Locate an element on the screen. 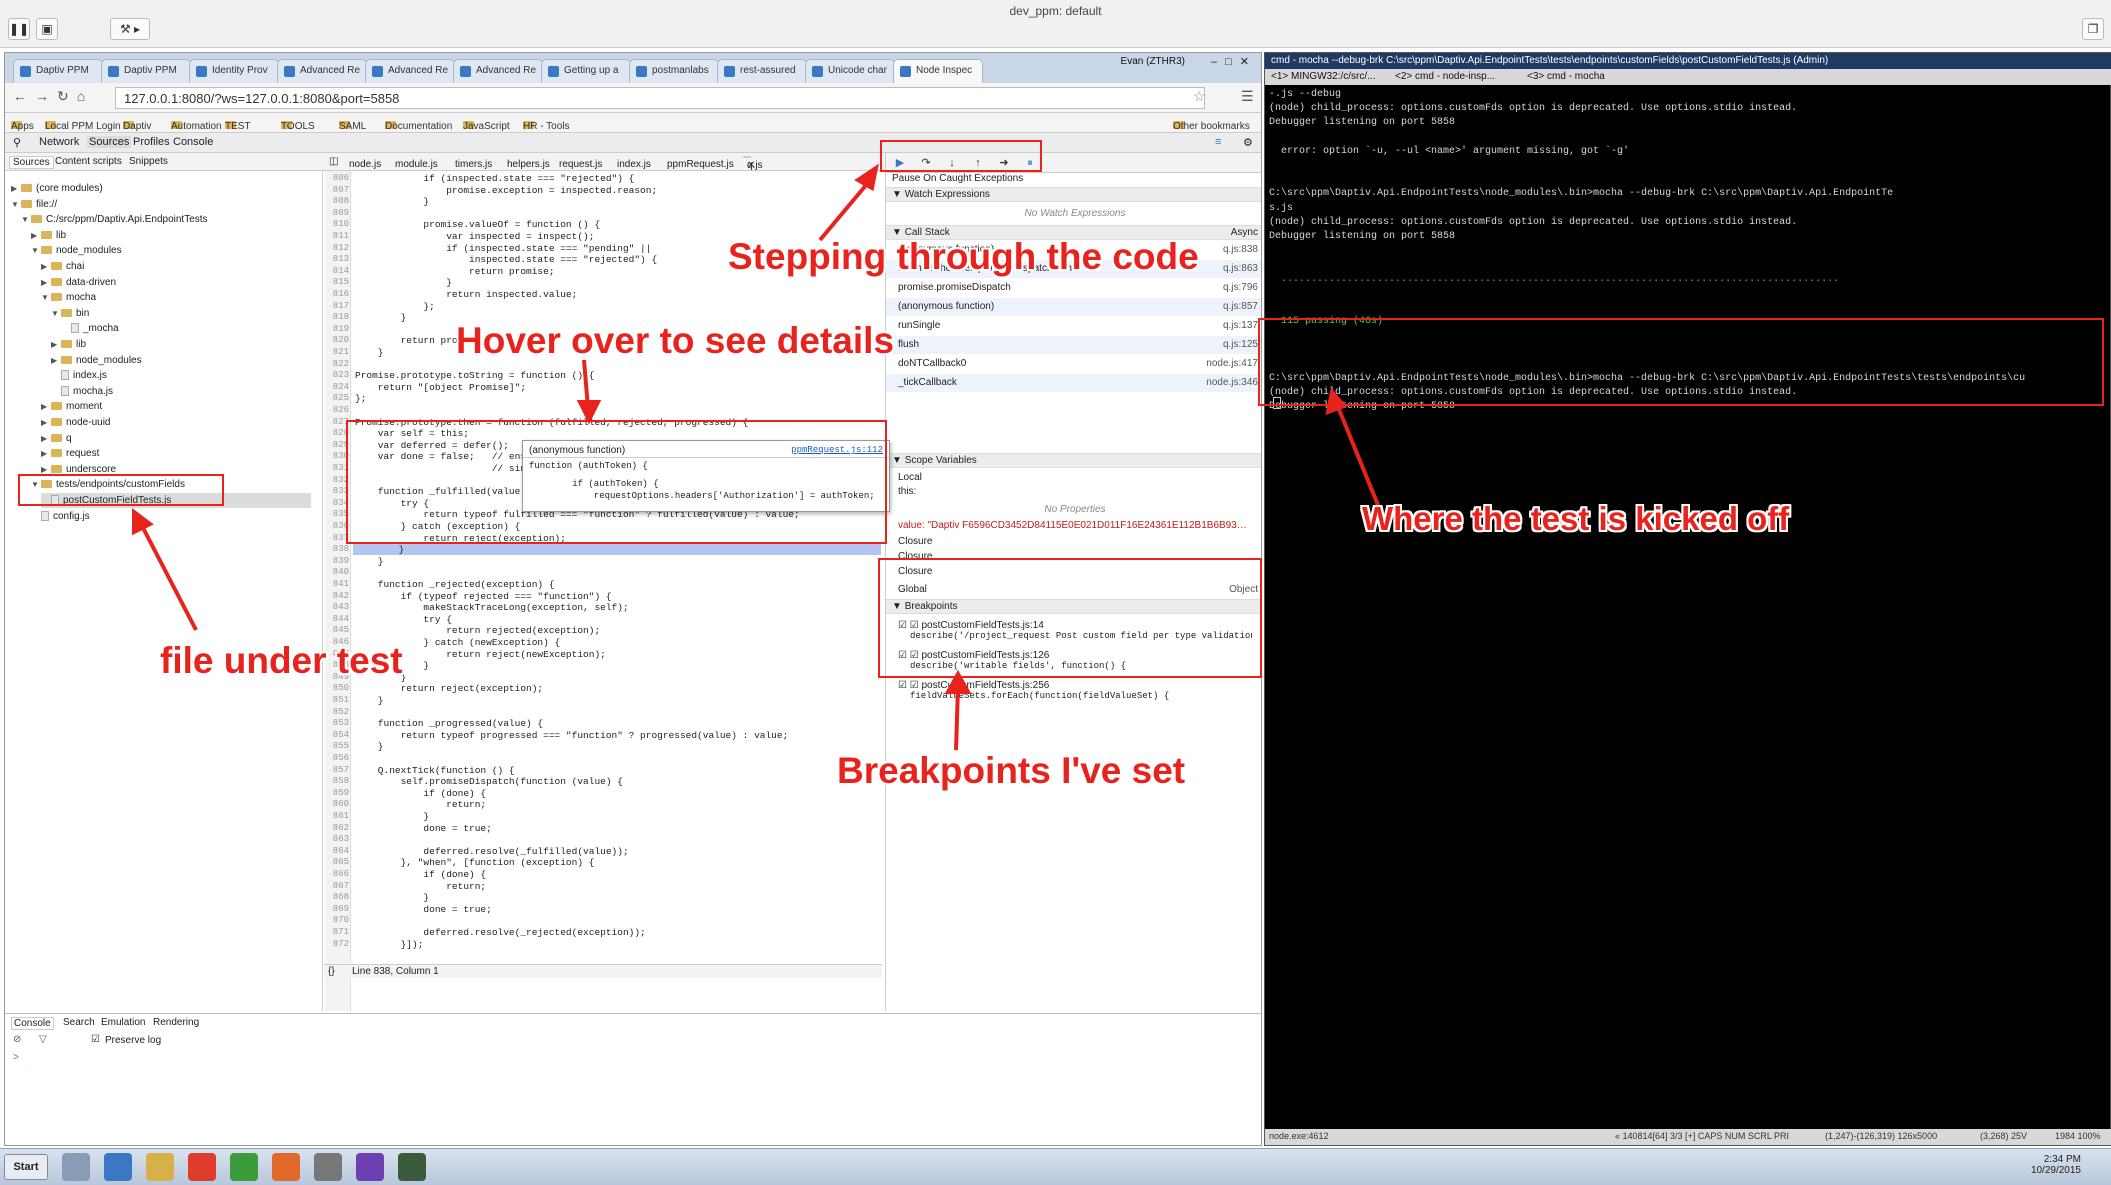 Image resolution: width=2111 pixels, height=1185 pixels. start-button: Start is located at coordinates (26, 1167).